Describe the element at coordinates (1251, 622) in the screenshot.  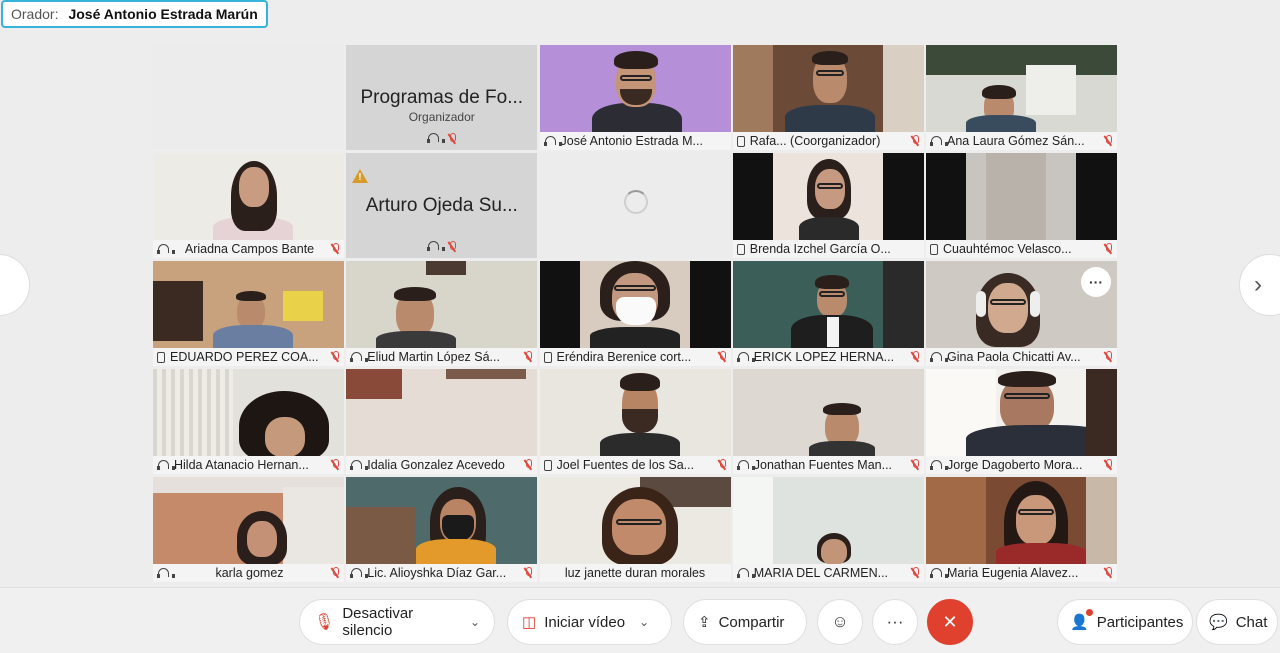
I see `chat-label: Chat` at that location.